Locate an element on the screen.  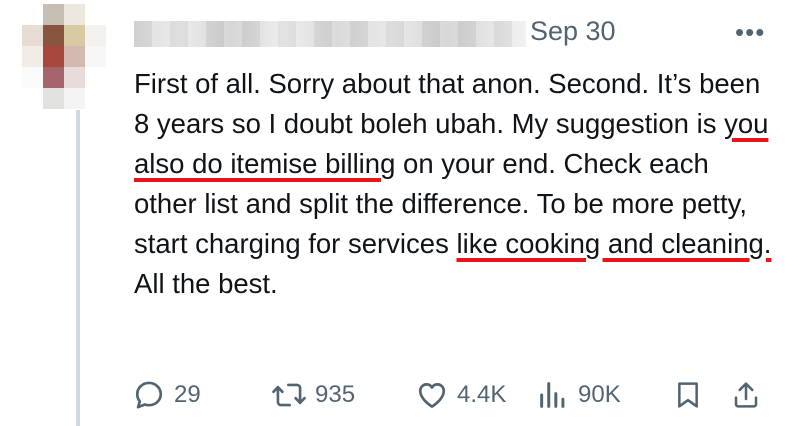
avatar is located at coordinates (64, 57).